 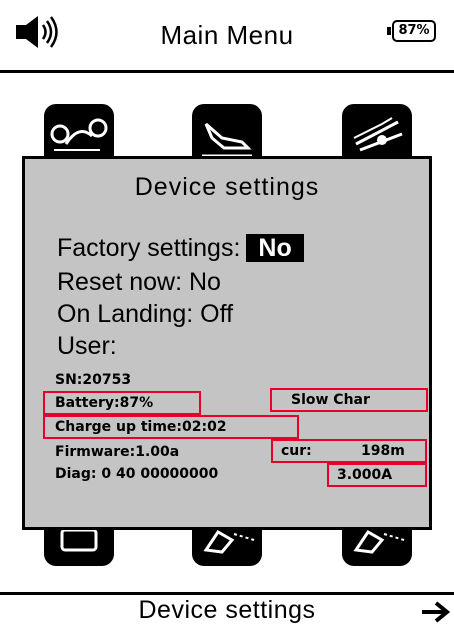 I want to click on current-label: cur:, so click(x=296, y=451).